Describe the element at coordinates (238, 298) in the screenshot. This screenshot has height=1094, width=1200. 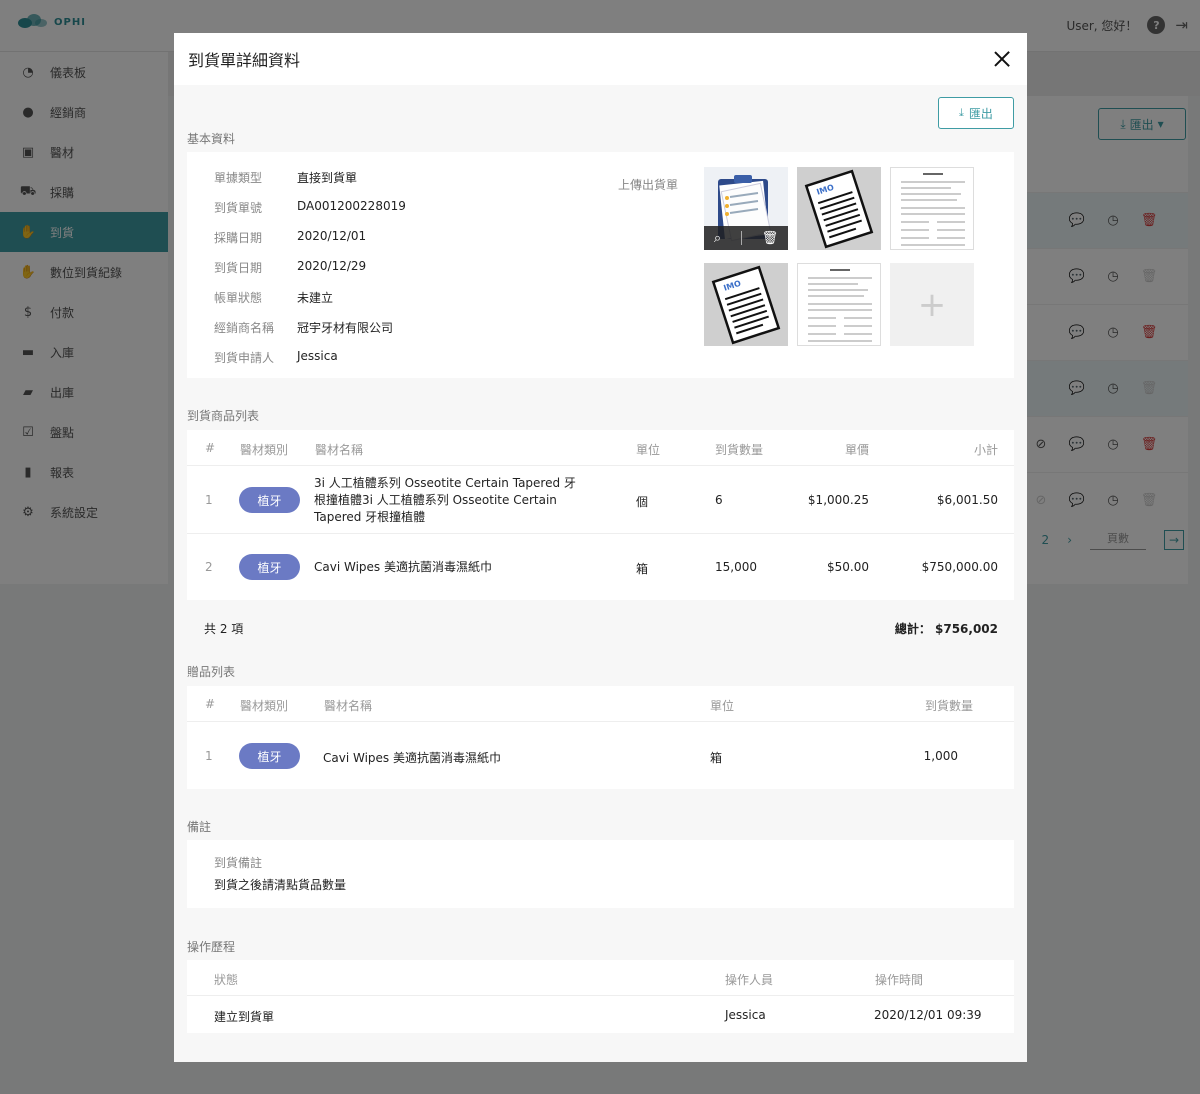
I see `info-label: 帳單狀態` at that location.